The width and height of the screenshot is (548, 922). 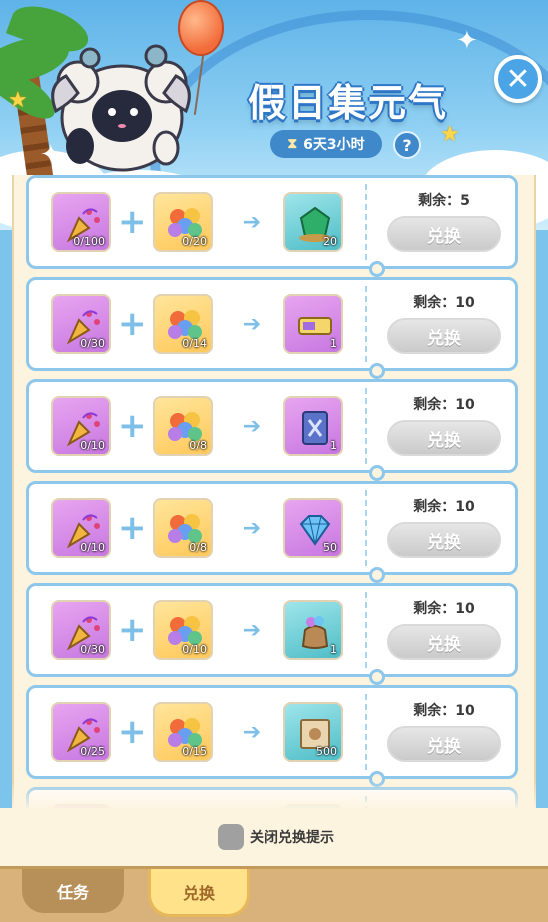 I want to click on item-count: 0/25, so click(x=92, y=751).